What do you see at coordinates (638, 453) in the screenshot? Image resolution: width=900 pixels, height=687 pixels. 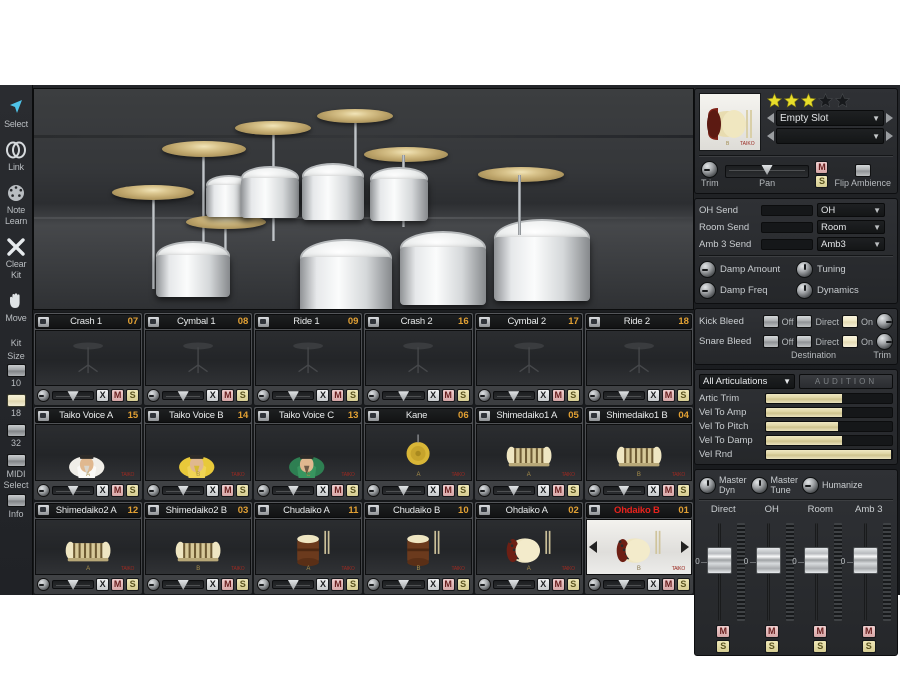 I see `pad-shimedaiko1-b: Shimedaiko1 B 04 B TAIKO X M S` at bounding box center [638, 453].